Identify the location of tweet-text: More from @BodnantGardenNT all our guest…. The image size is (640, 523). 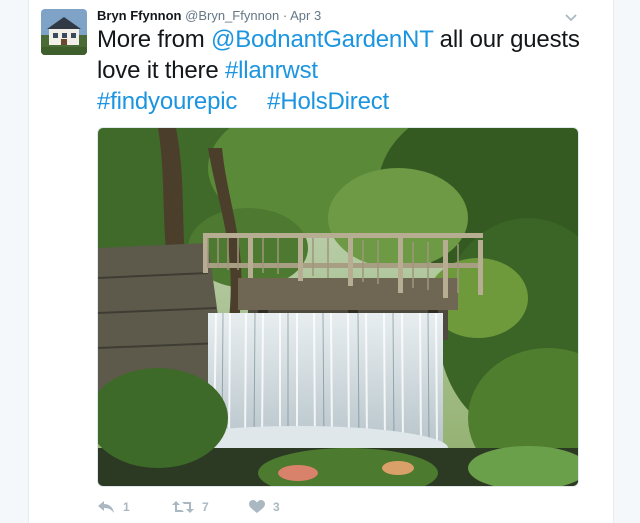
(342, 70).